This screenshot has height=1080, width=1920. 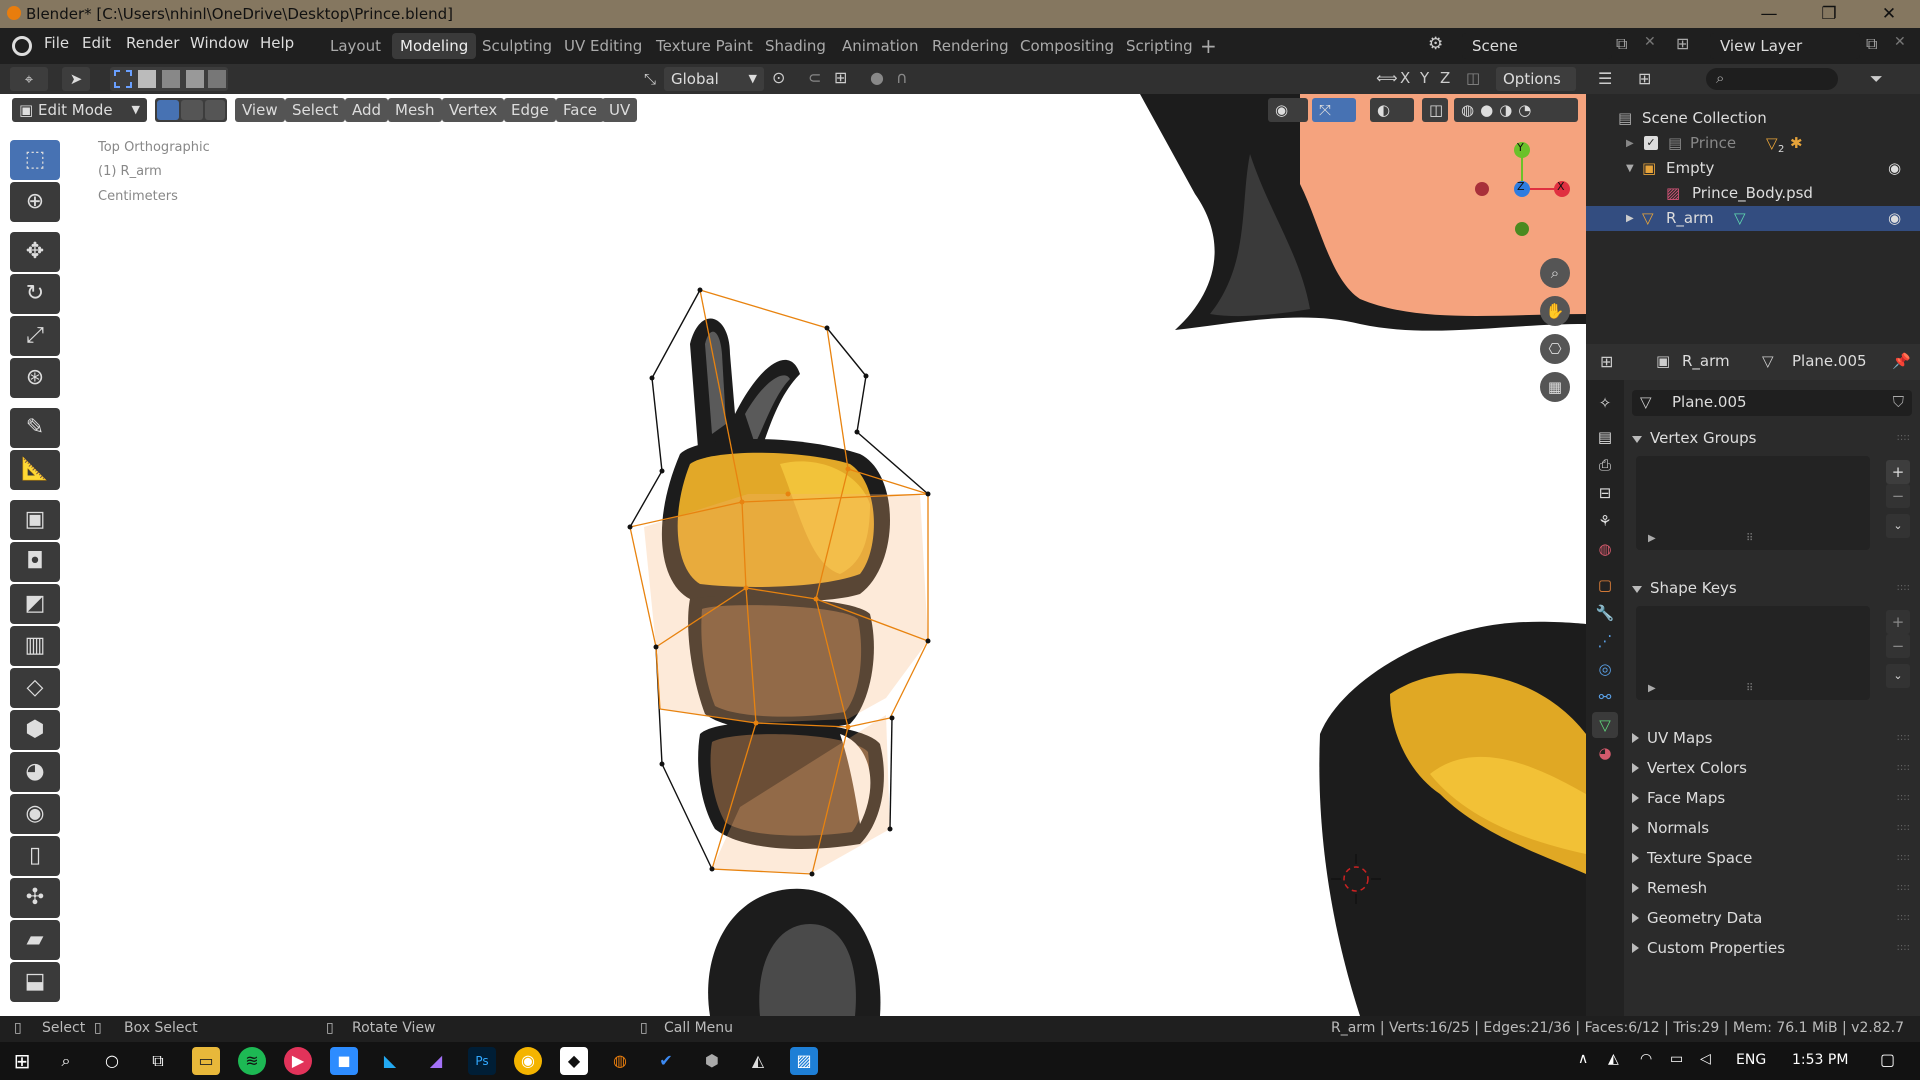 What do you see at coordinates (1067, 46) in the screenshot?
I see `tab-compositing: Compositing` at bounding box center [1067, 46].